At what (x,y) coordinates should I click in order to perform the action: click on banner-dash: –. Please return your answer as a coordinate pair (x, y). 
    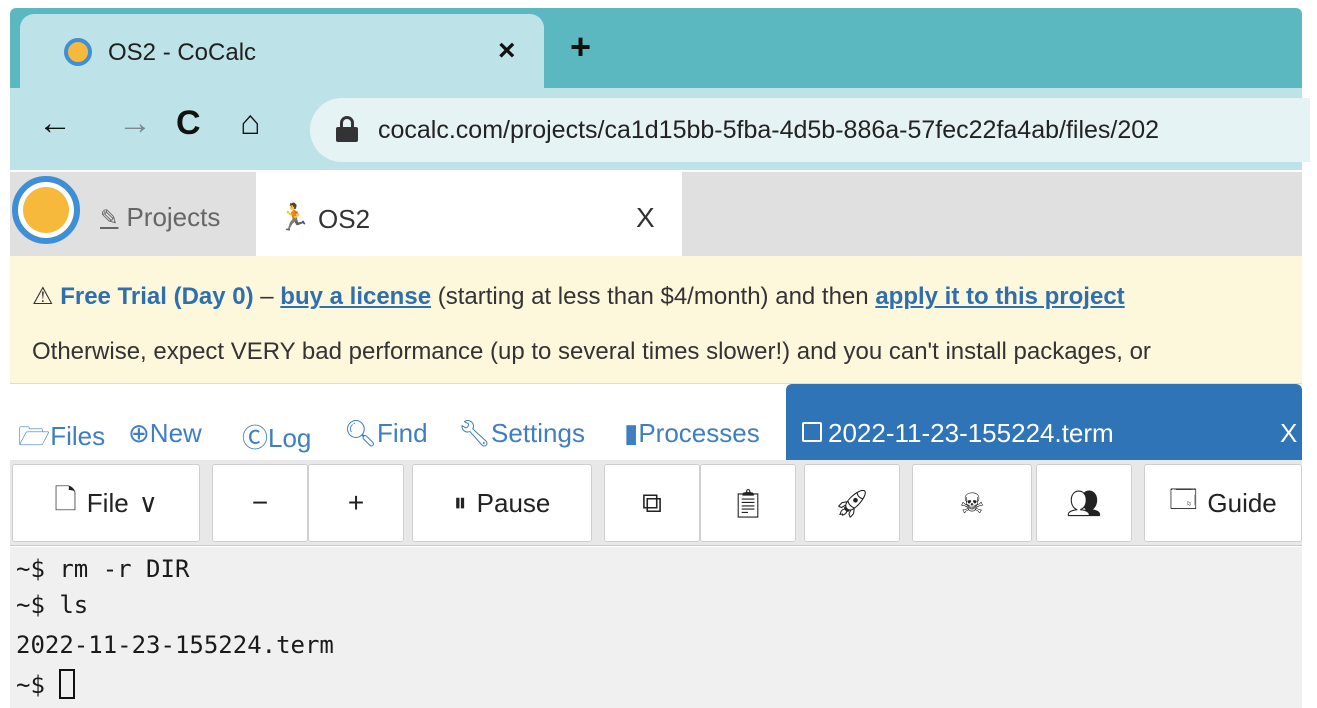
    Looking at the image, I should click on (267, 296).